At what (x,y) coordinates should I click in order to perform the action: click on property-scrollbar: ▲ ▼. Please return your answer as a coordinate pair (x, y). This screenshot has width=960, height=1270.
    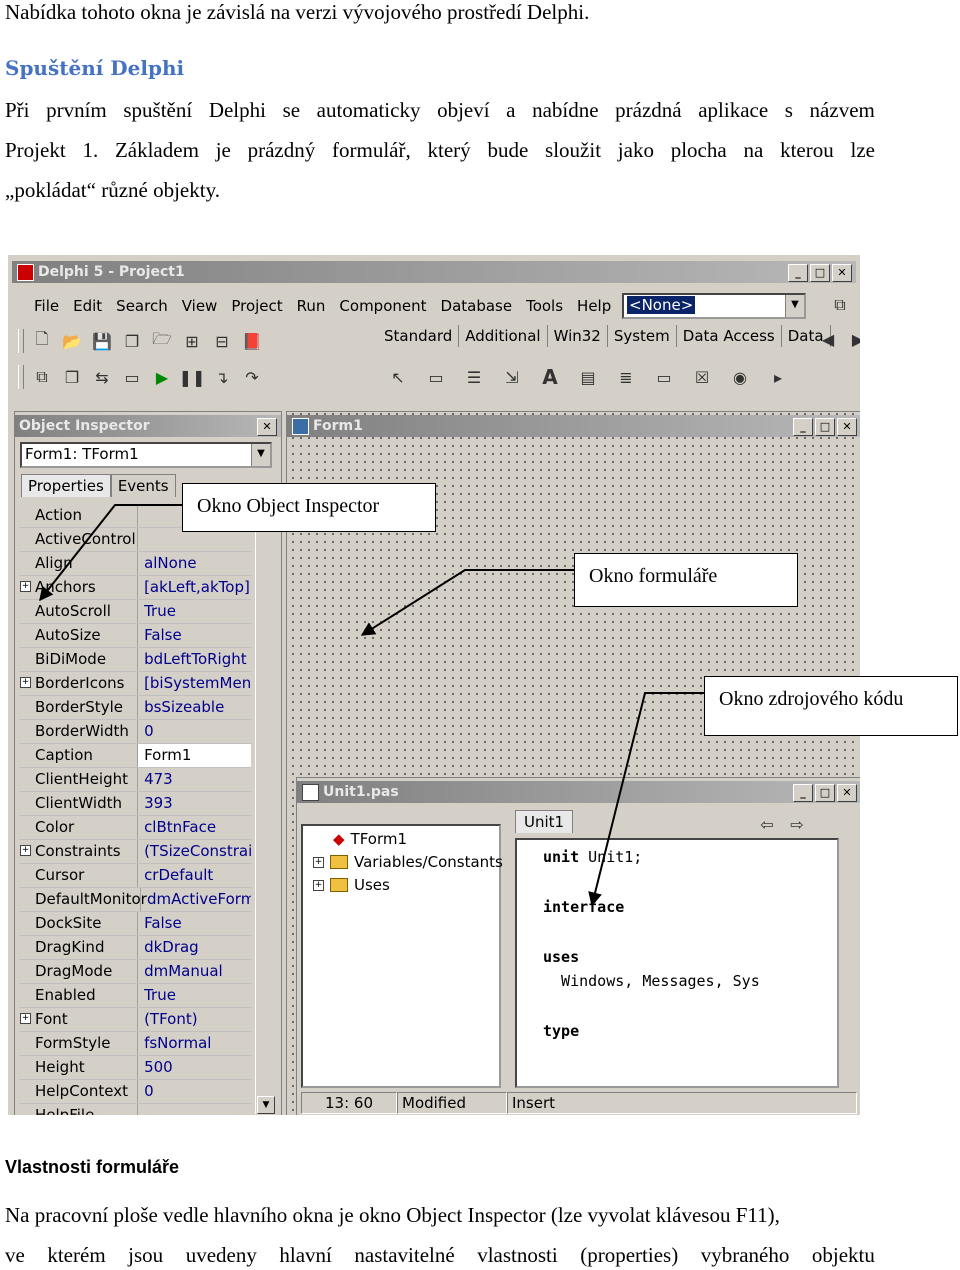
    Looking at the image, I should click on (265, 809).